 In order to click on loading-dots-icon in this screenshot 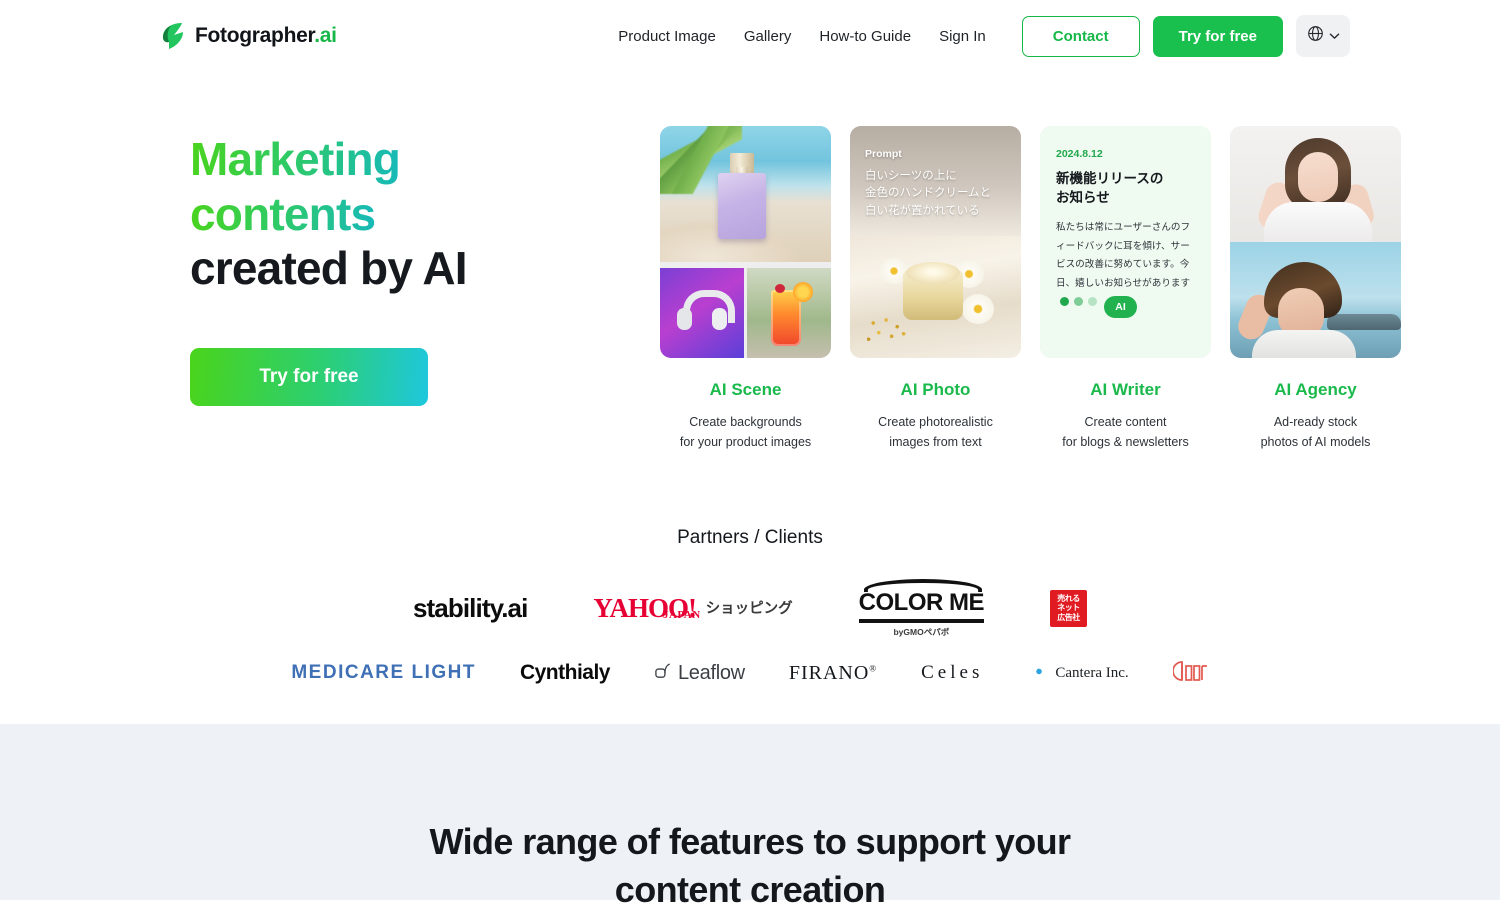, I will do `click(1078, 301)`.